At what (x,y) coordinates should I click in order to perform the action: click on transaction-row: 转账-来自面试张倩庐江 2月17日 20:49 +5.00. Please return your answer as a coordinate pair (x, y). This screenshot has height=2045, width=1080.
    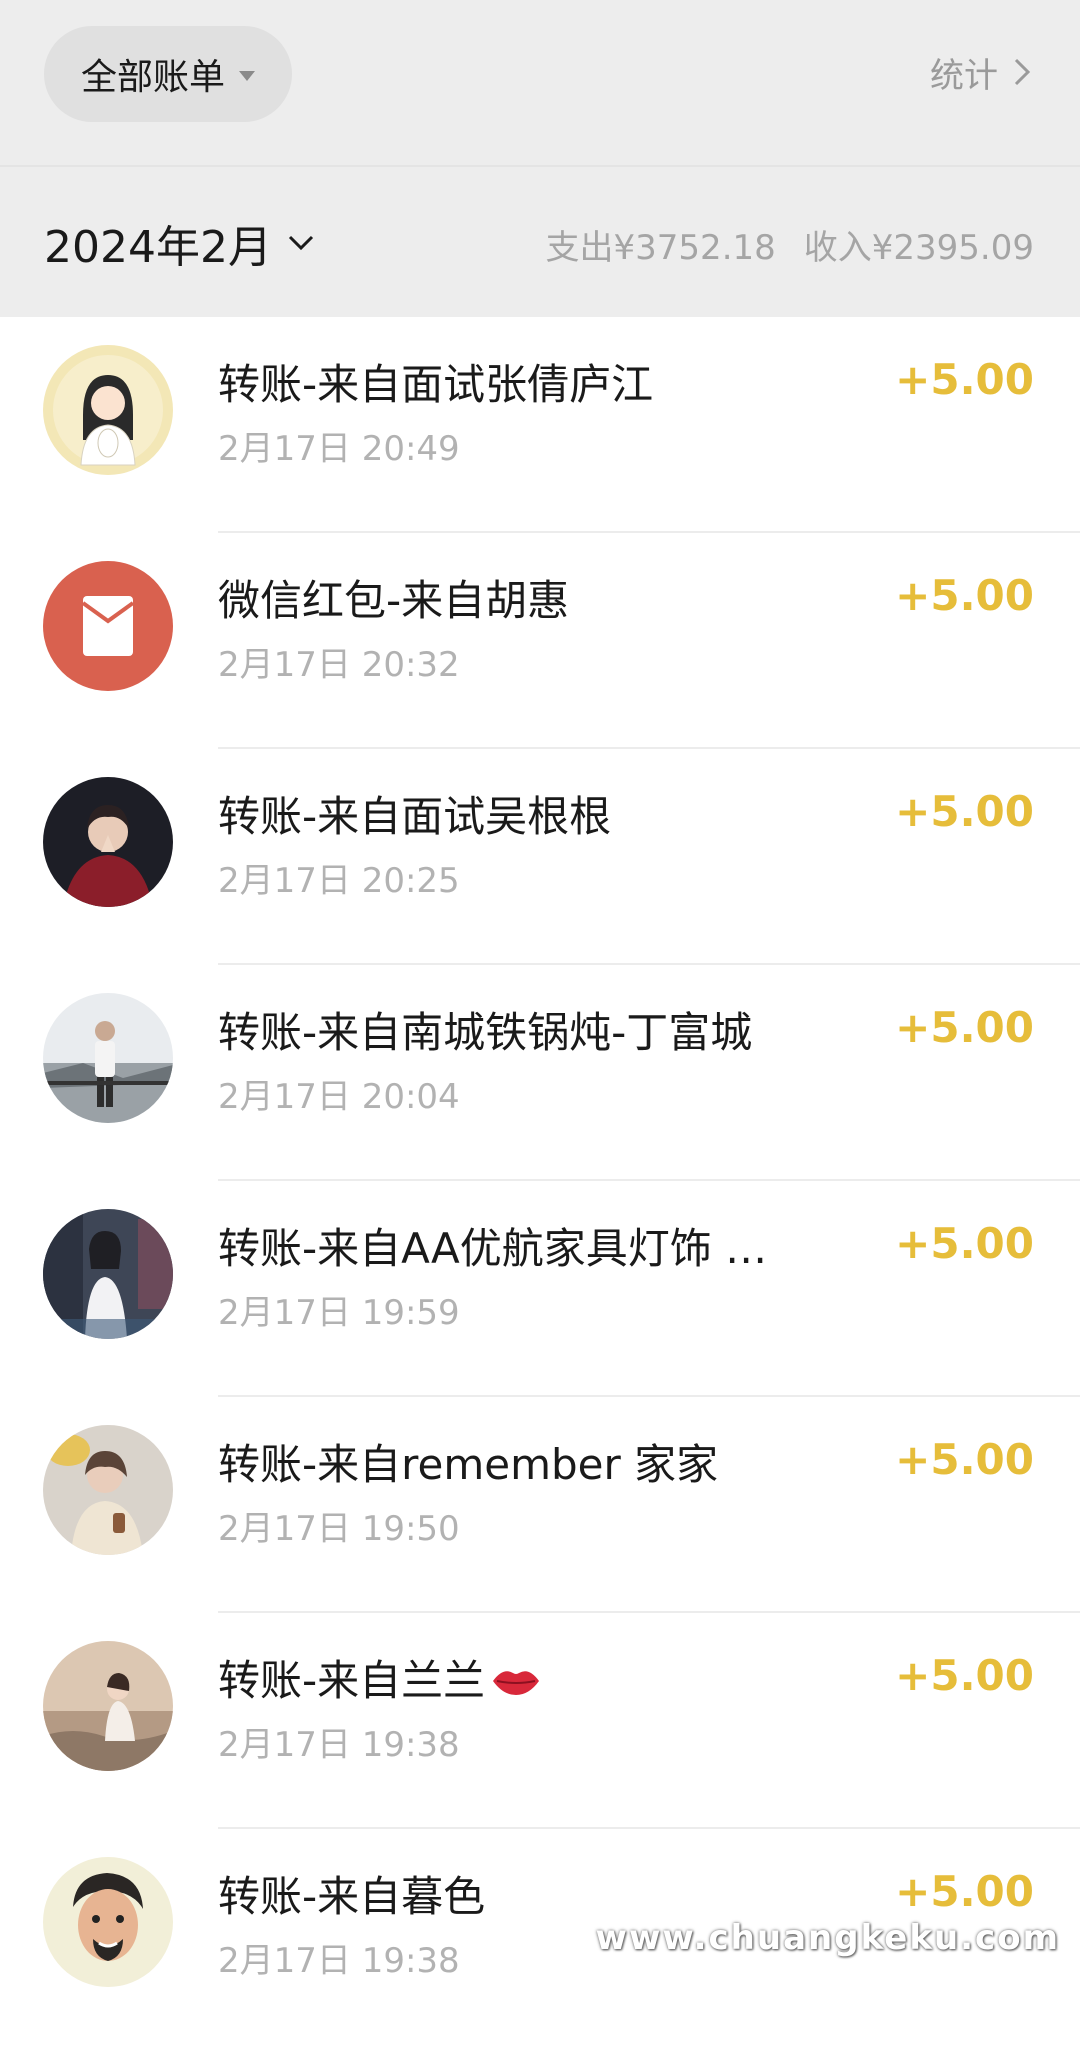
    Looking at the image, I should click on (540, 425).